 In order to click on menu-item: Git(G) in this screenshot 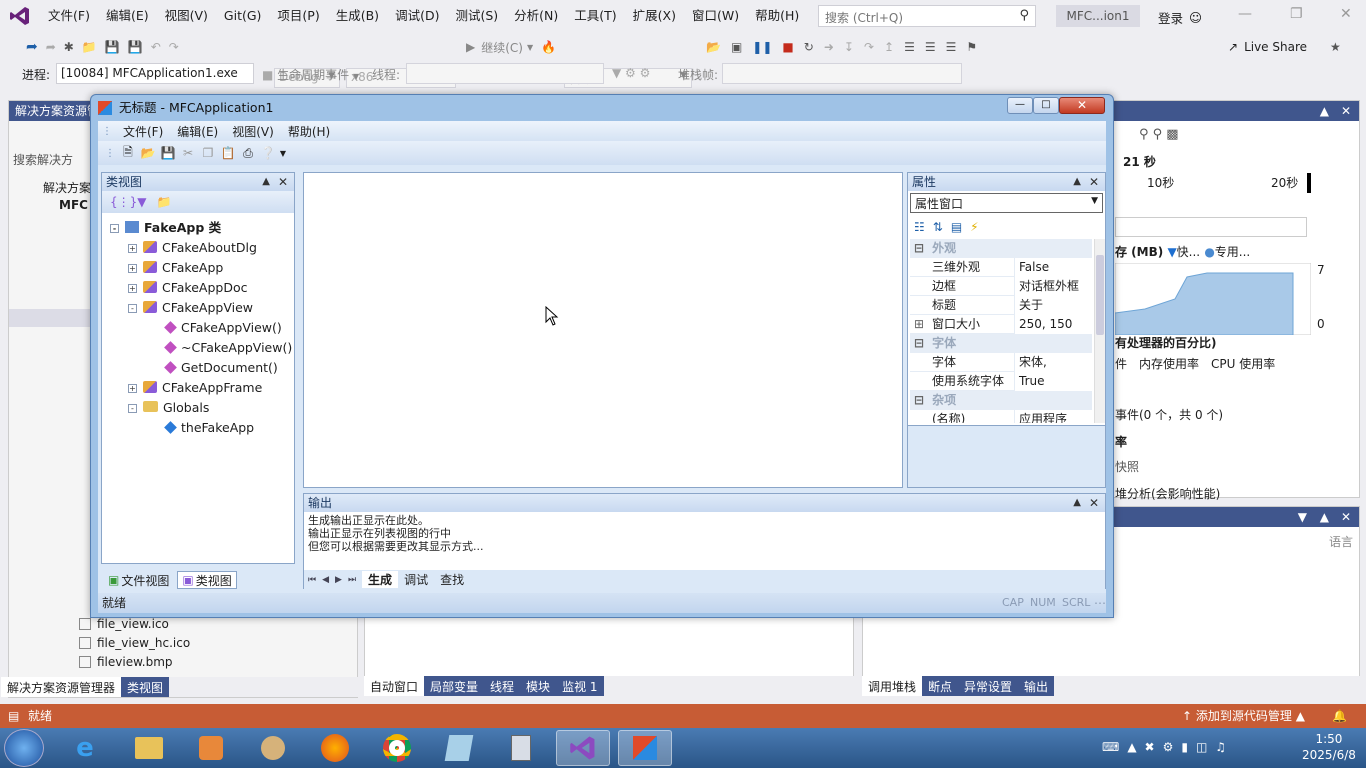, I will do `click(243, 16)`.